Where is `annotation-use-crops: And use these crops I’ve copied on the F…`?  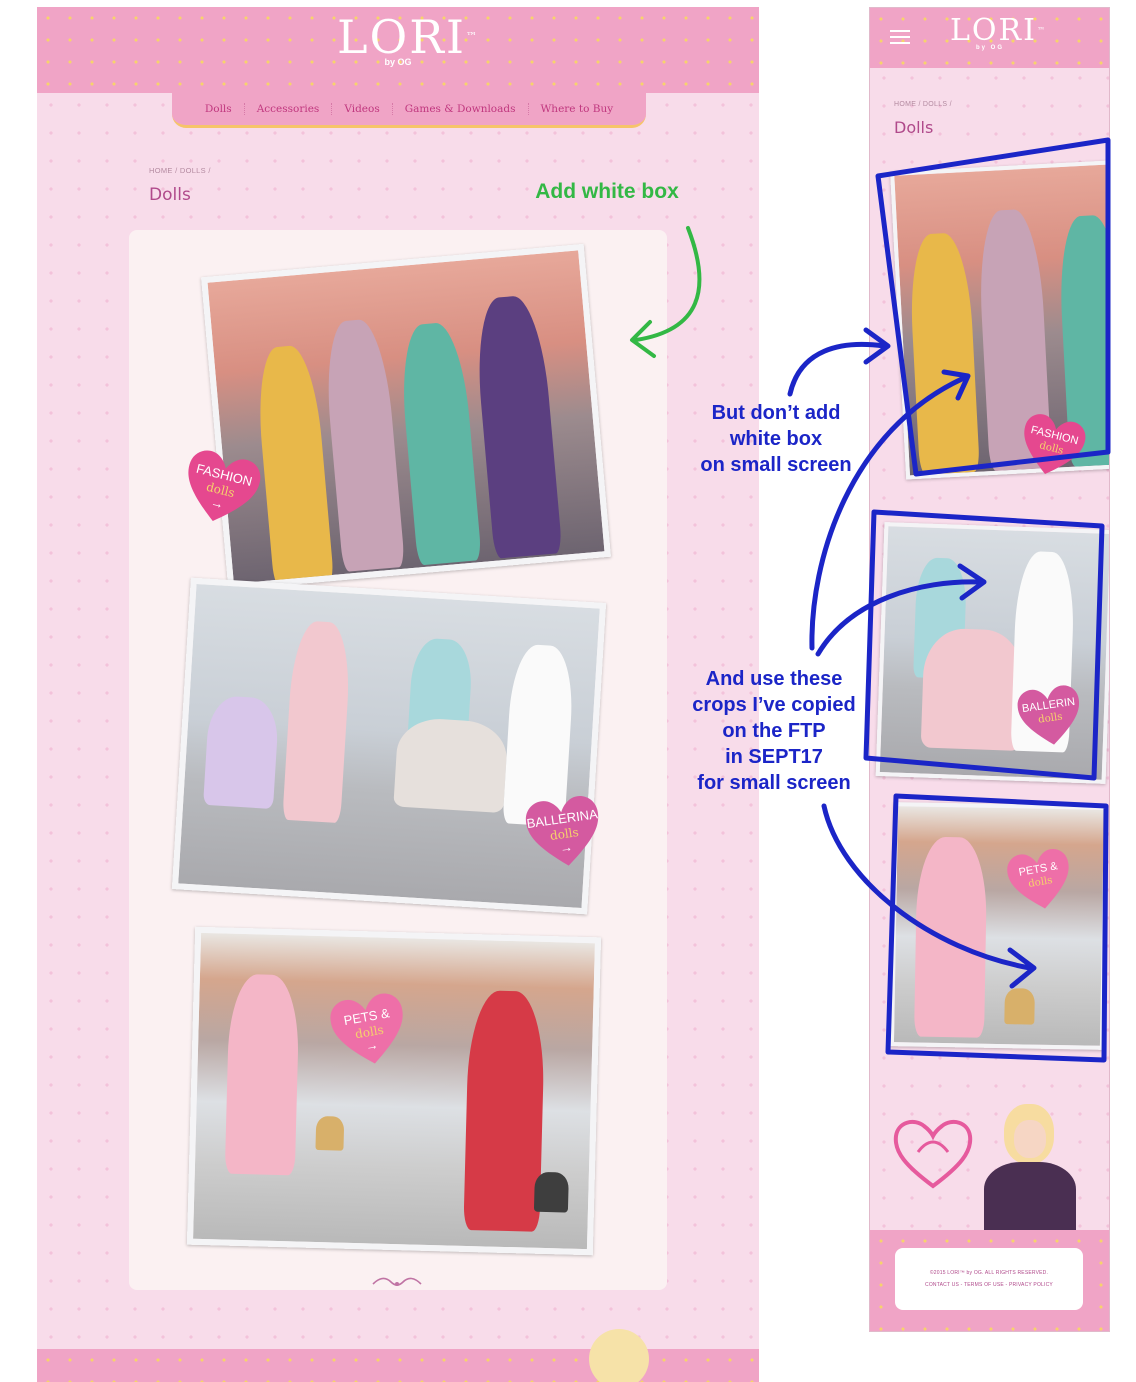
annotation-use-crops: And use these crops I’ve copied on the F… is located at coordinates (774, 731).